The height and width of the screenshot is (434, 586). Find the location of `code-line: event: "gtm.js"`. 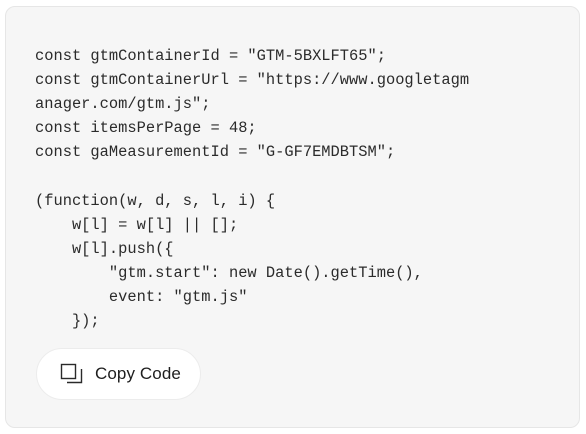

code-line: event: "gtm.js" is located at coordinates (141, 296).